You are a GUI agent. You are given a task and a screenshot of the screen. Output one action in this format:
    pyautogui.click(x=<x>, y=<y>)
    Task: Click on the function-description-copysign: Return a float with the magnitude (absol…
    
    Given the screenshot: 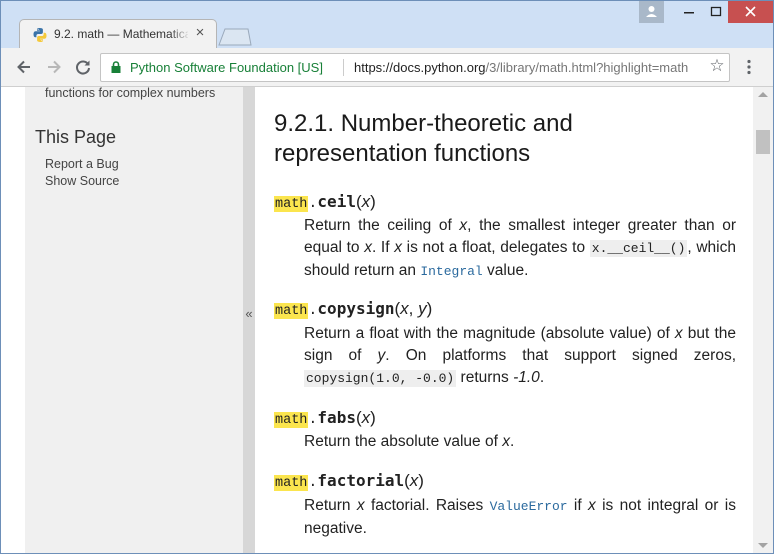 What is the action you would take?
    pyautogui.click(x=520, y=356)
    